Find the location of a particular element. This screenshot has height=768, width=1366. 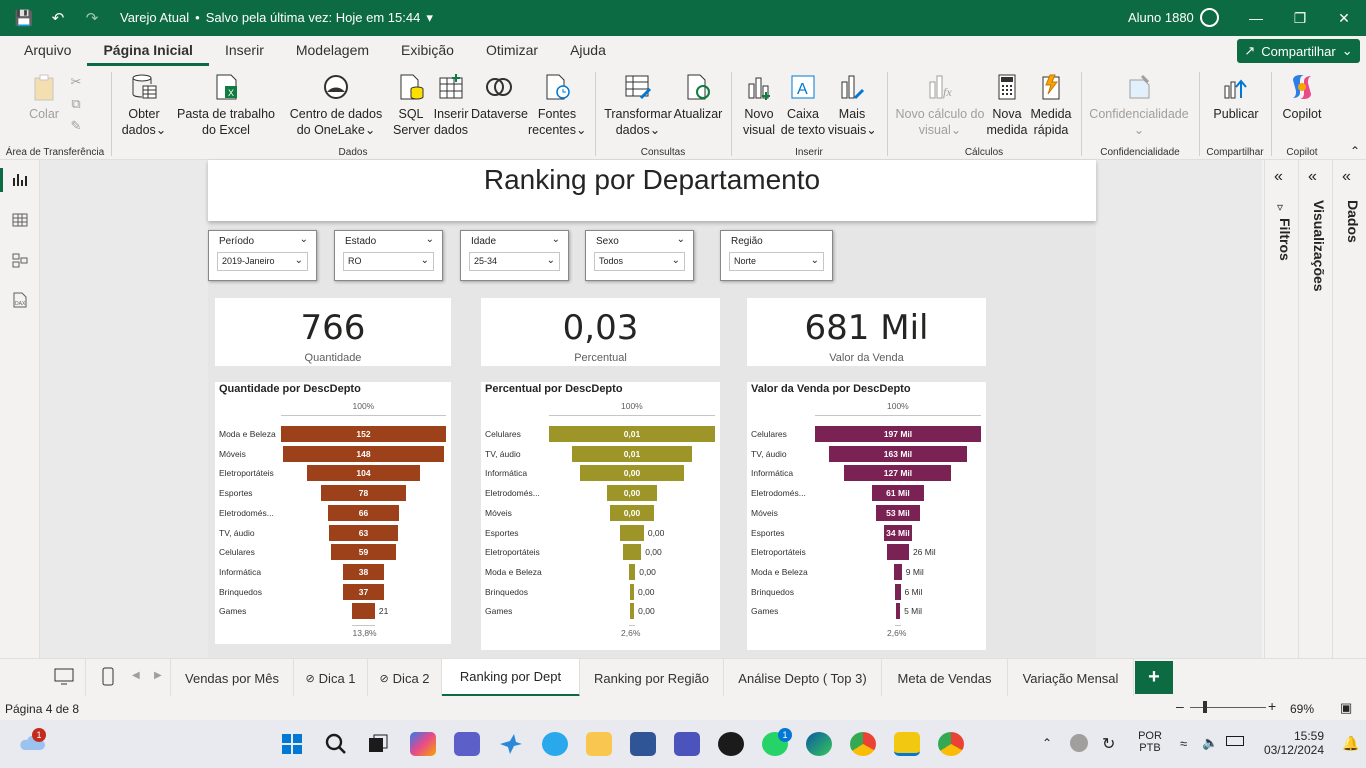

prev-page-icon: ◀ is located at coordinates (136, 675).